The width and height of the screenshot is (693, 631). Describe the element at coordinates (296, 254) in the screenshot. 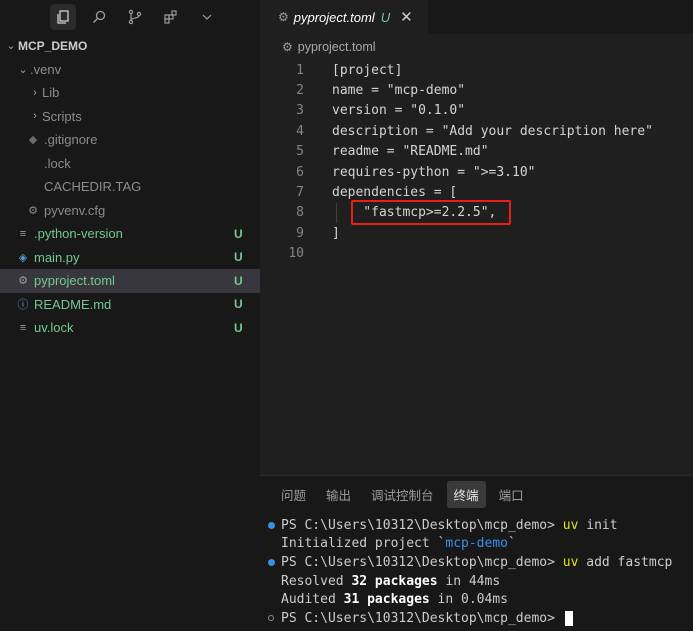

I see `line-number: 10` at that location.